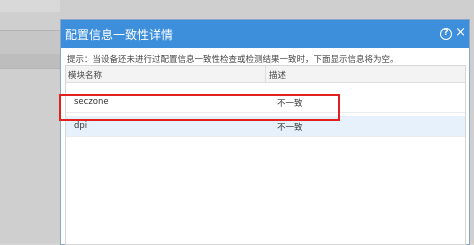 The height and width of the screenshot is (245, 474). I want to click on table-header: 模块名称 描述, so click(265, 74).